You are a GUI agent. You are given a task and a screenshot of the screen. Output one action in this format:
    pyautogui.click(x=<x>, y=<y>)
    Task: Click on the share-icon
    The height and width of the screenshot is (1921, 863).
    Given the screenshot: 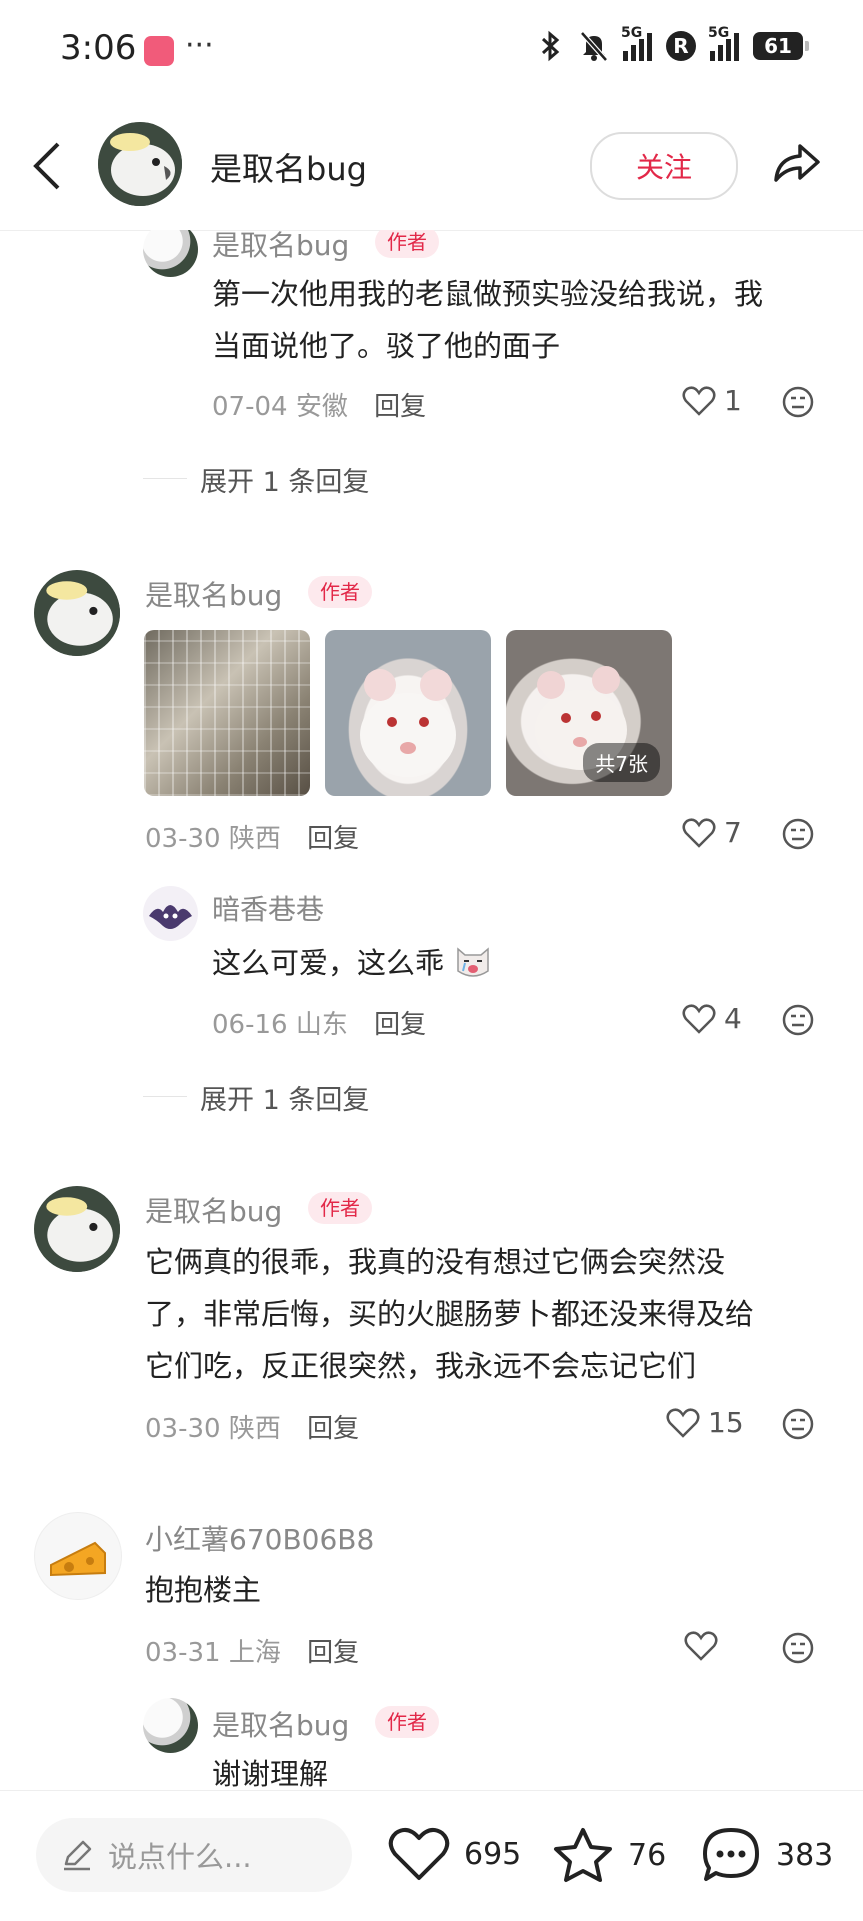 What is the action you would take?
    pyautogui.click(x=796, y=162)
    